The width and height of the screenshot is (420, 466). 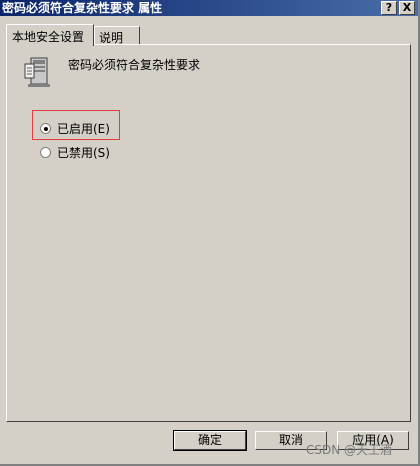 What do you see at coordinates (134, 65) in the screenshot?
I see `policy-name: 密码必须符合复杂性要求` at bounding box center [134, 65].